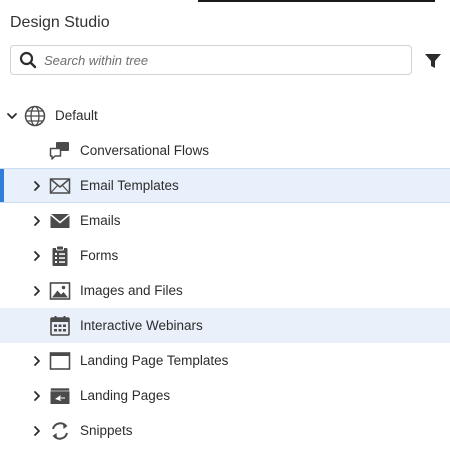 This screenshot has height=463, width=450. What do you see at coordinates (225, 220) in the screenshot?
I see `tree-item-emails: Emails` at bounding box center [225, 220].